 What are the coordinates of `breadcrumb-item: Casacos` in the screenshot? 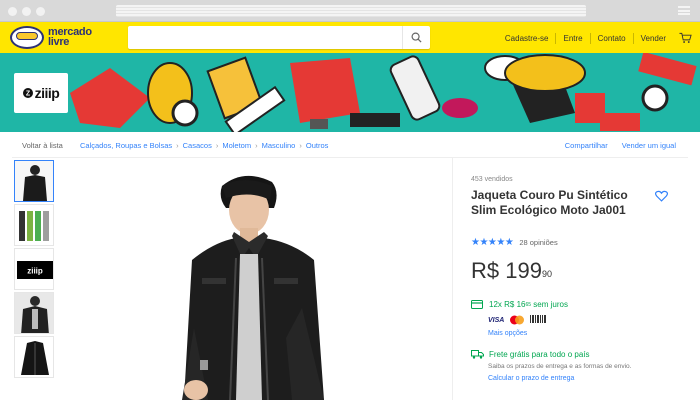 It's located at (197, 145).